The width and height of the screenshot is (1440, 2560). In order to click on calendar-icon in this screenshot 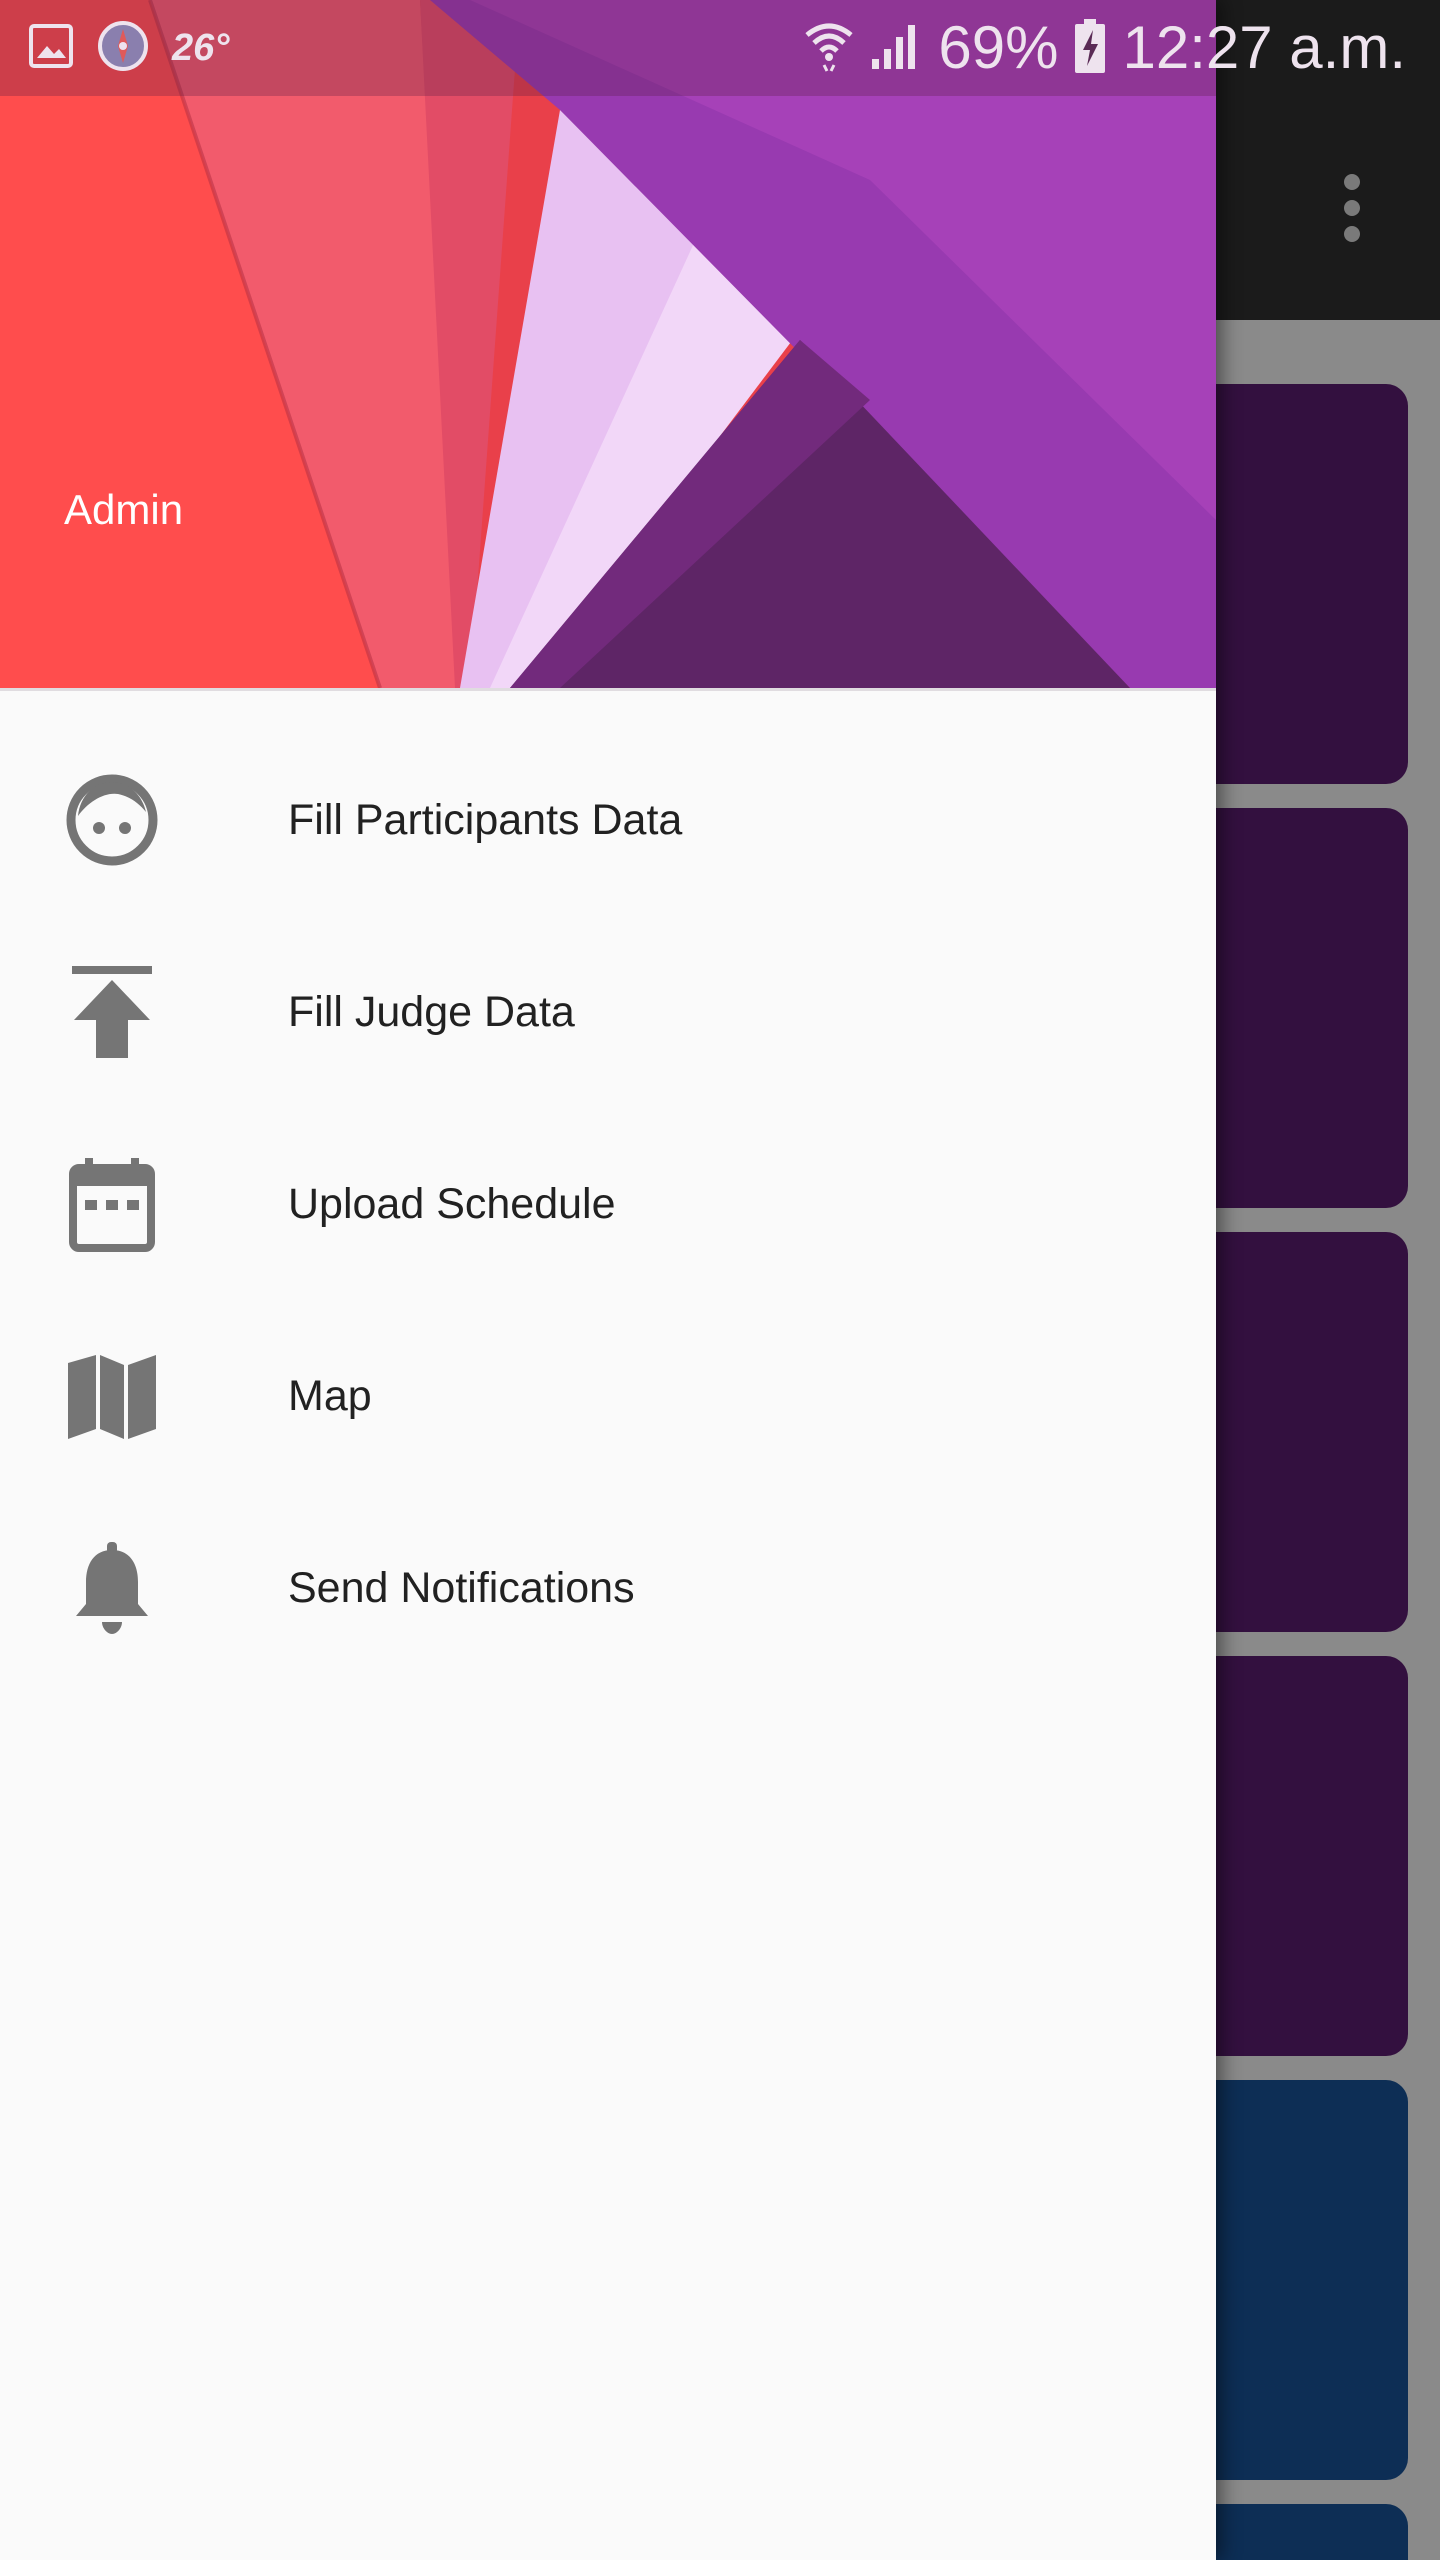, I will do `click(112, 1204)`.